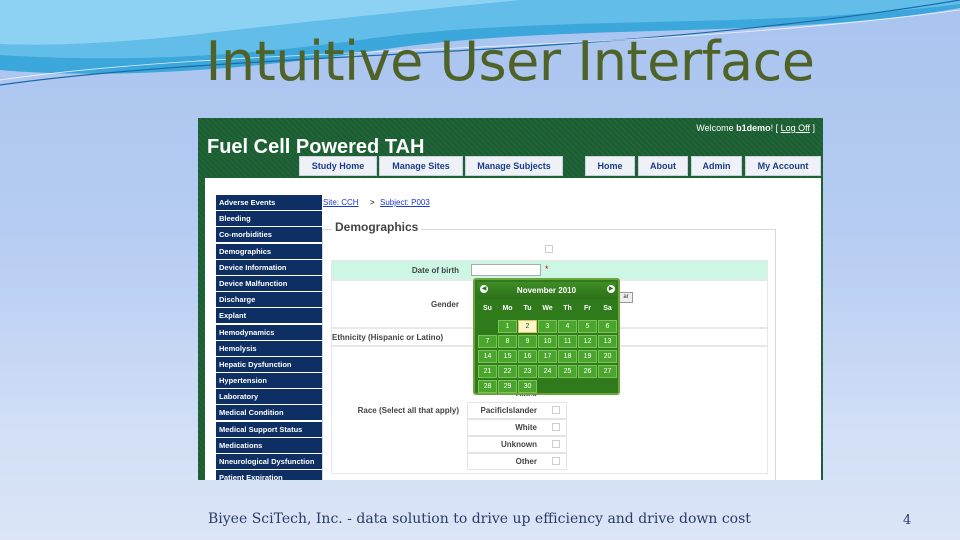 The height and width of the screenshot is (540, 960). Describe the element at coordinates (269, 316) in the screenshot. I see `sidebar-item-explant: Explant` at that location.